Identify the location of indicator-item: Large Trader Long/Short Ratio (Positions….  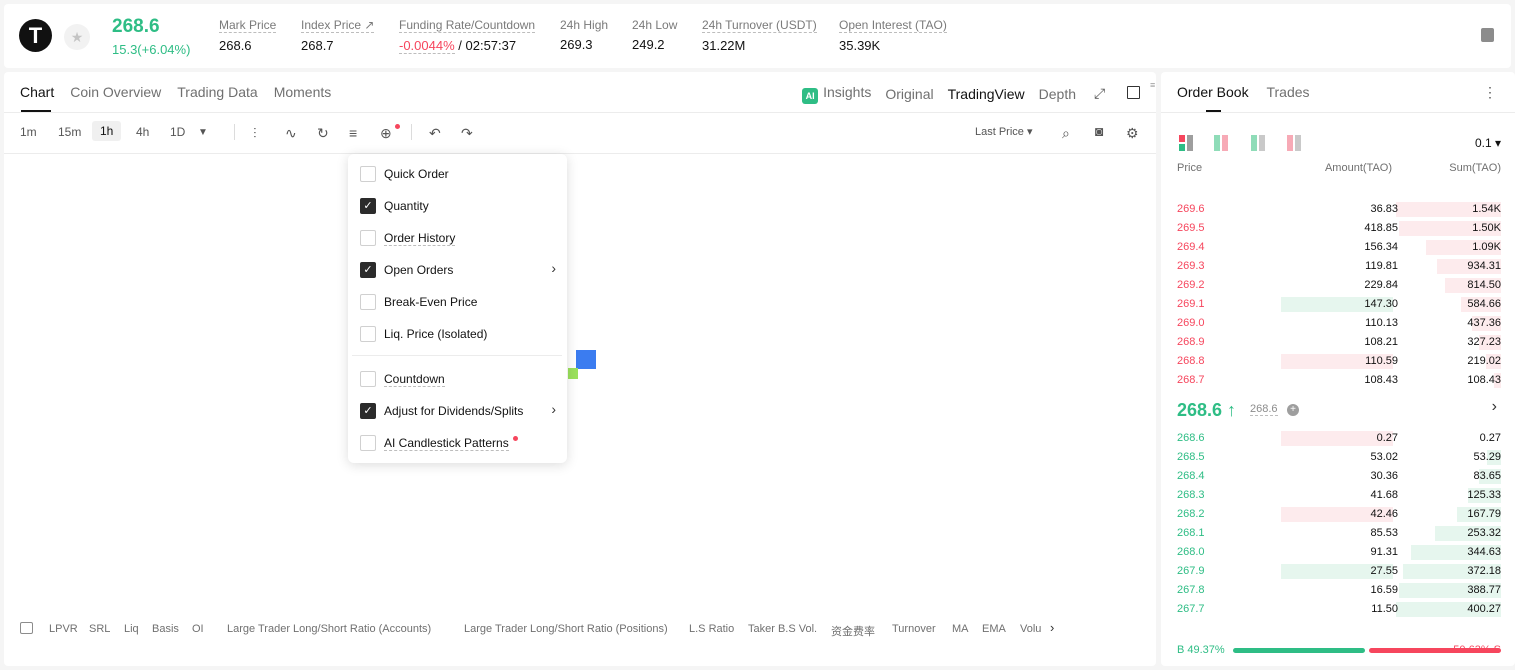
(566, 629).